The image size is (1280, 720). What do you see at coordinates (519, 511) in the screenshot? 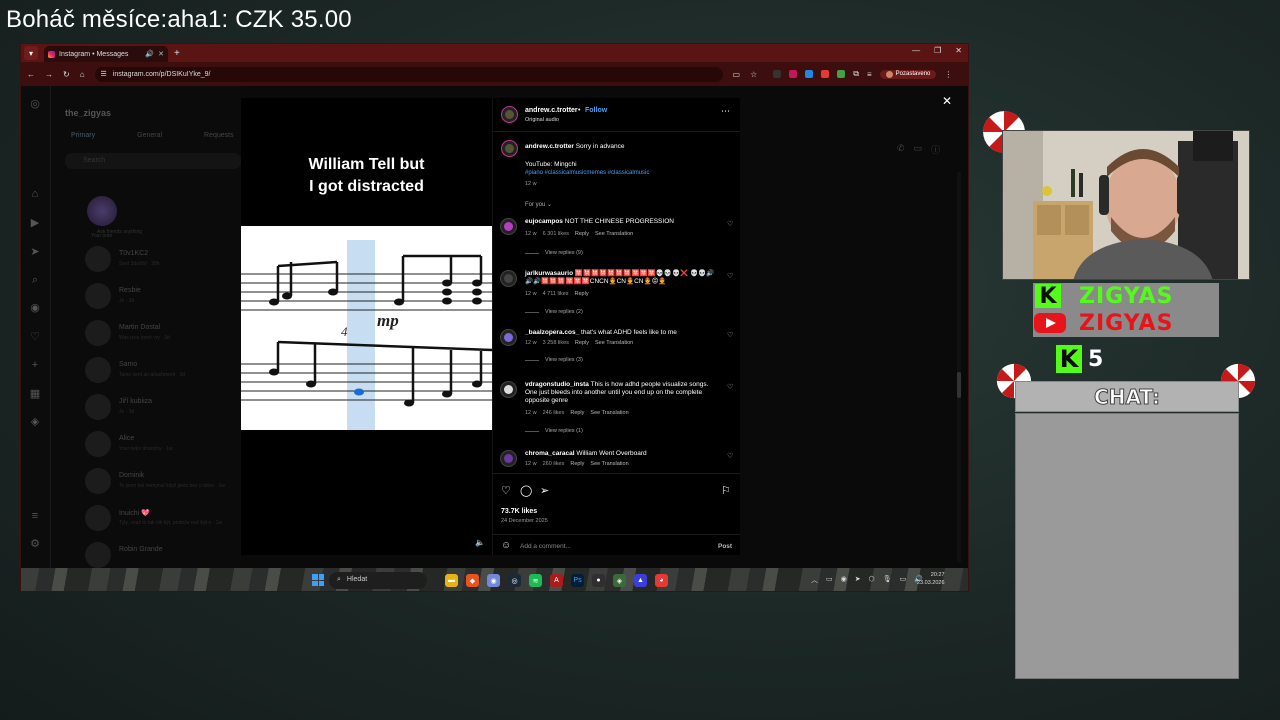
I see `like-count: 73.7K likes` at bounding box center [519, 511].